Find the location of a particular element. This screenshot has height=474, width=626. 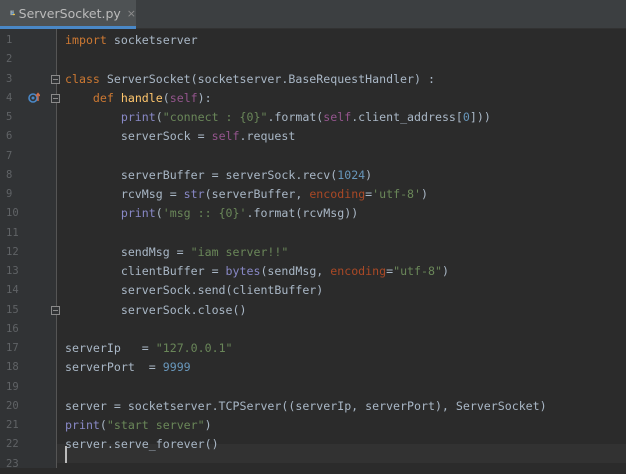

line-number: 5 is located at coordinates (9, 117).